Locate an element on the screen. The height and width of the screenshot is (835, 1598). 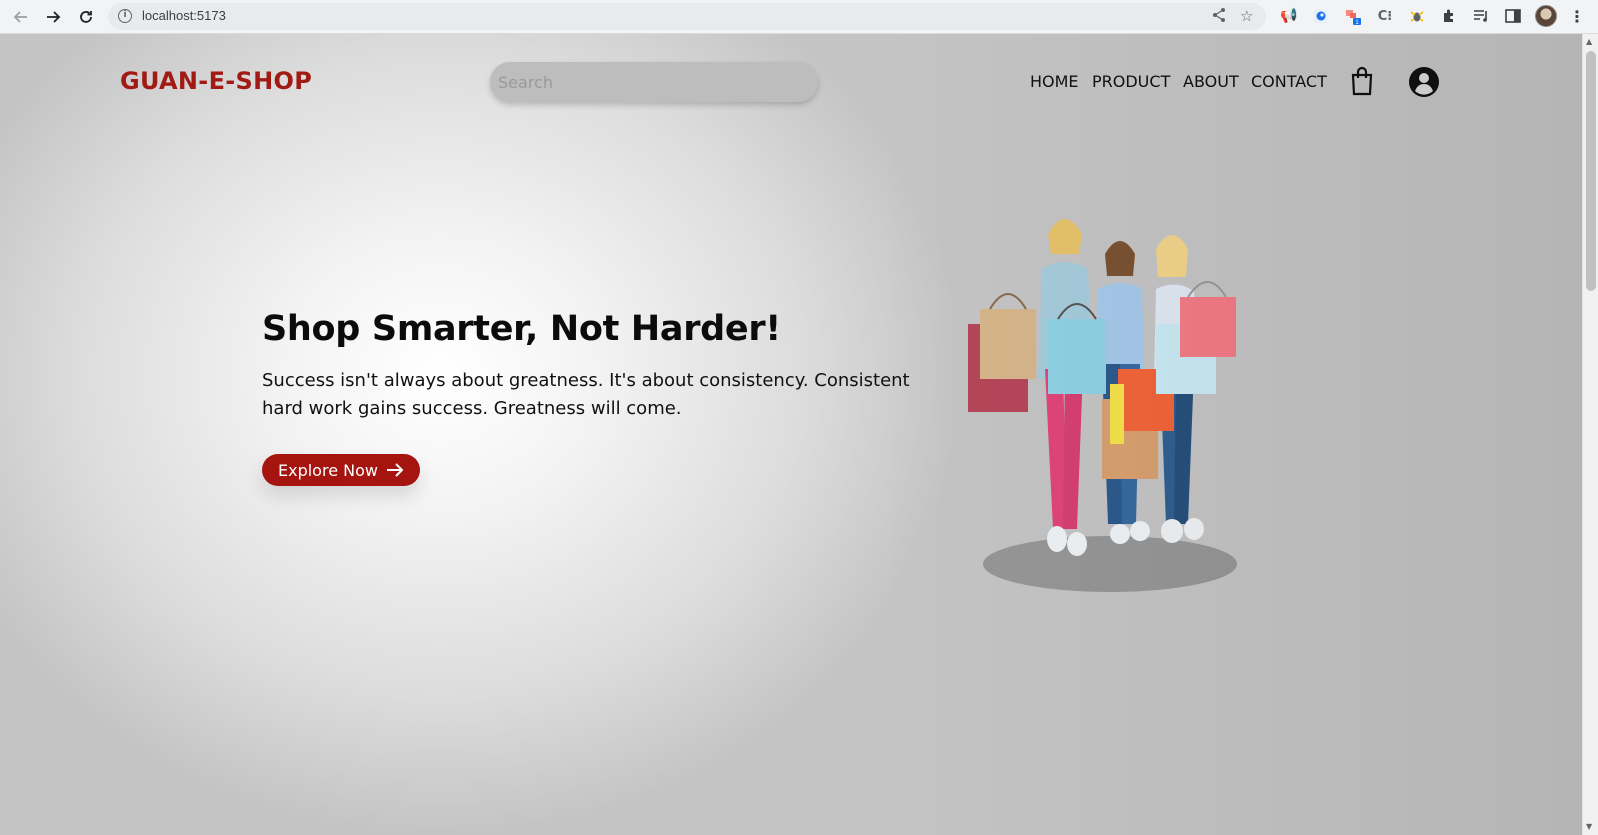
brand-logo: GUAN-E-SHOP is located at coordinates (216, 81).